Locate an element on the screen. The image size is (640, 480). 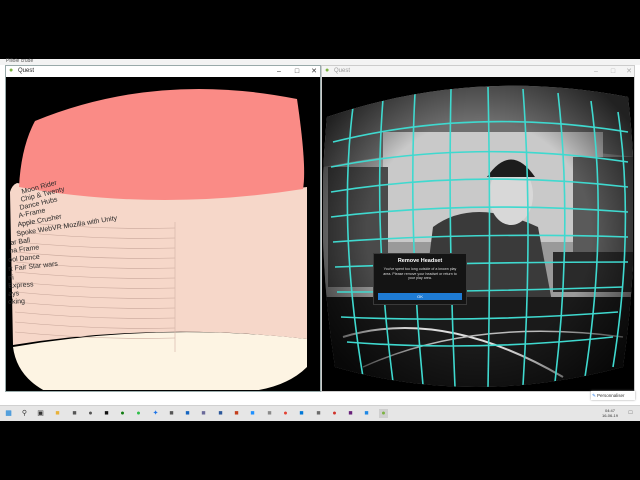
search-icon: ⚲ is located at coordinates (24, 413).